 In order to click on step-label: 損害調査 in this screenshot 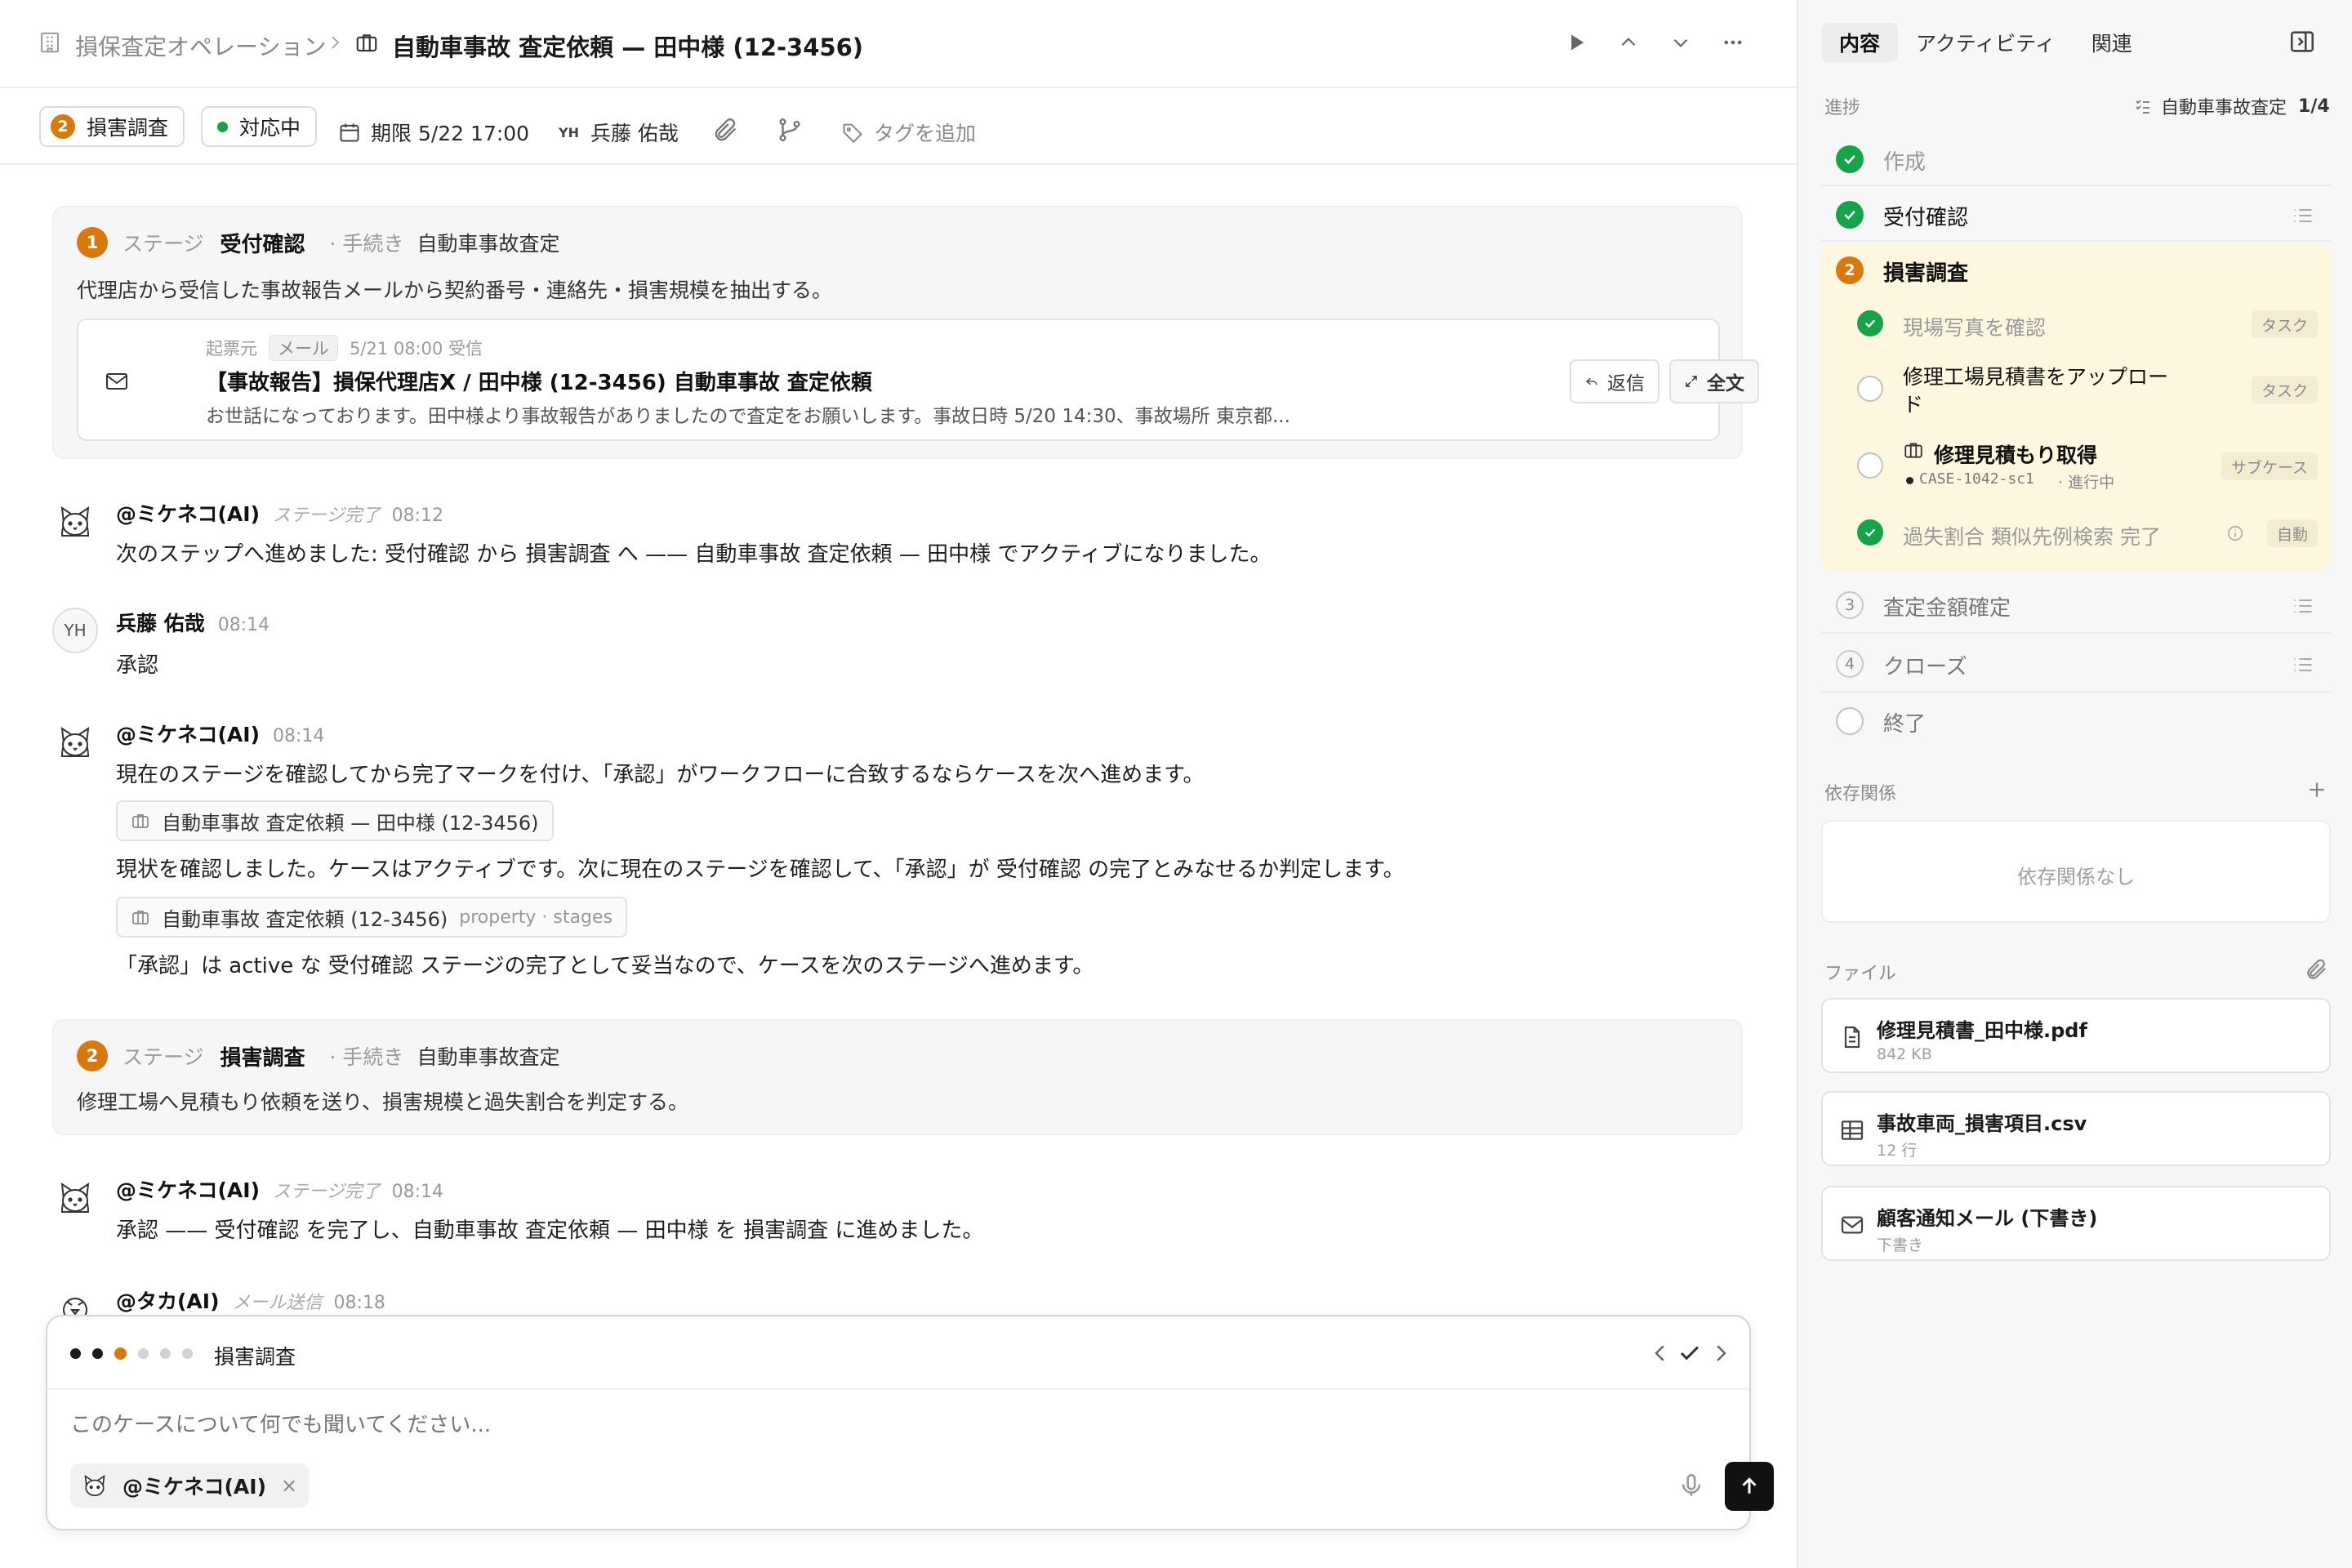, I will do `click(1926, 273)`.